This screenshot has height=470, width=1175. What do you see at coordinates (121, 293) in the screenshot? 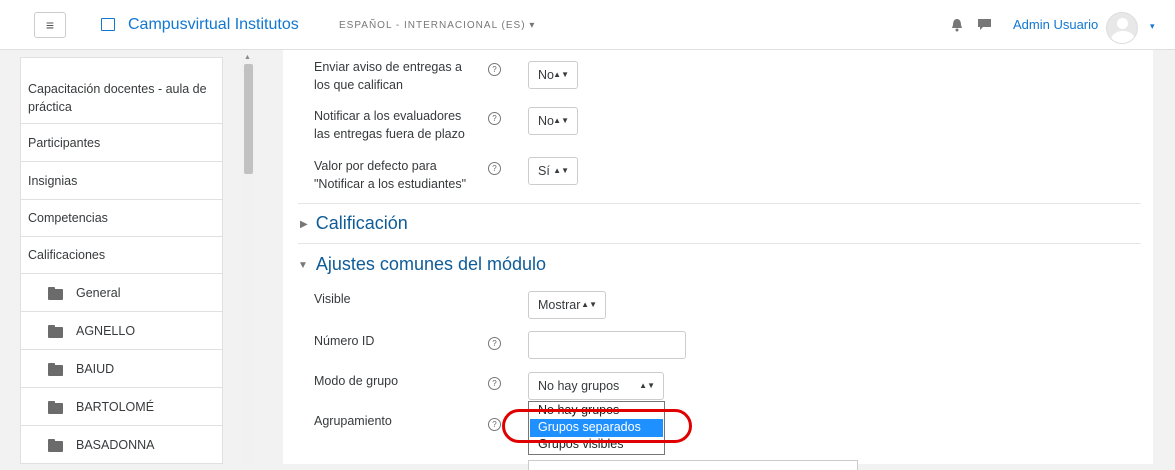
I see `sidebar-item-general: General` at bounding box center [121, 293].